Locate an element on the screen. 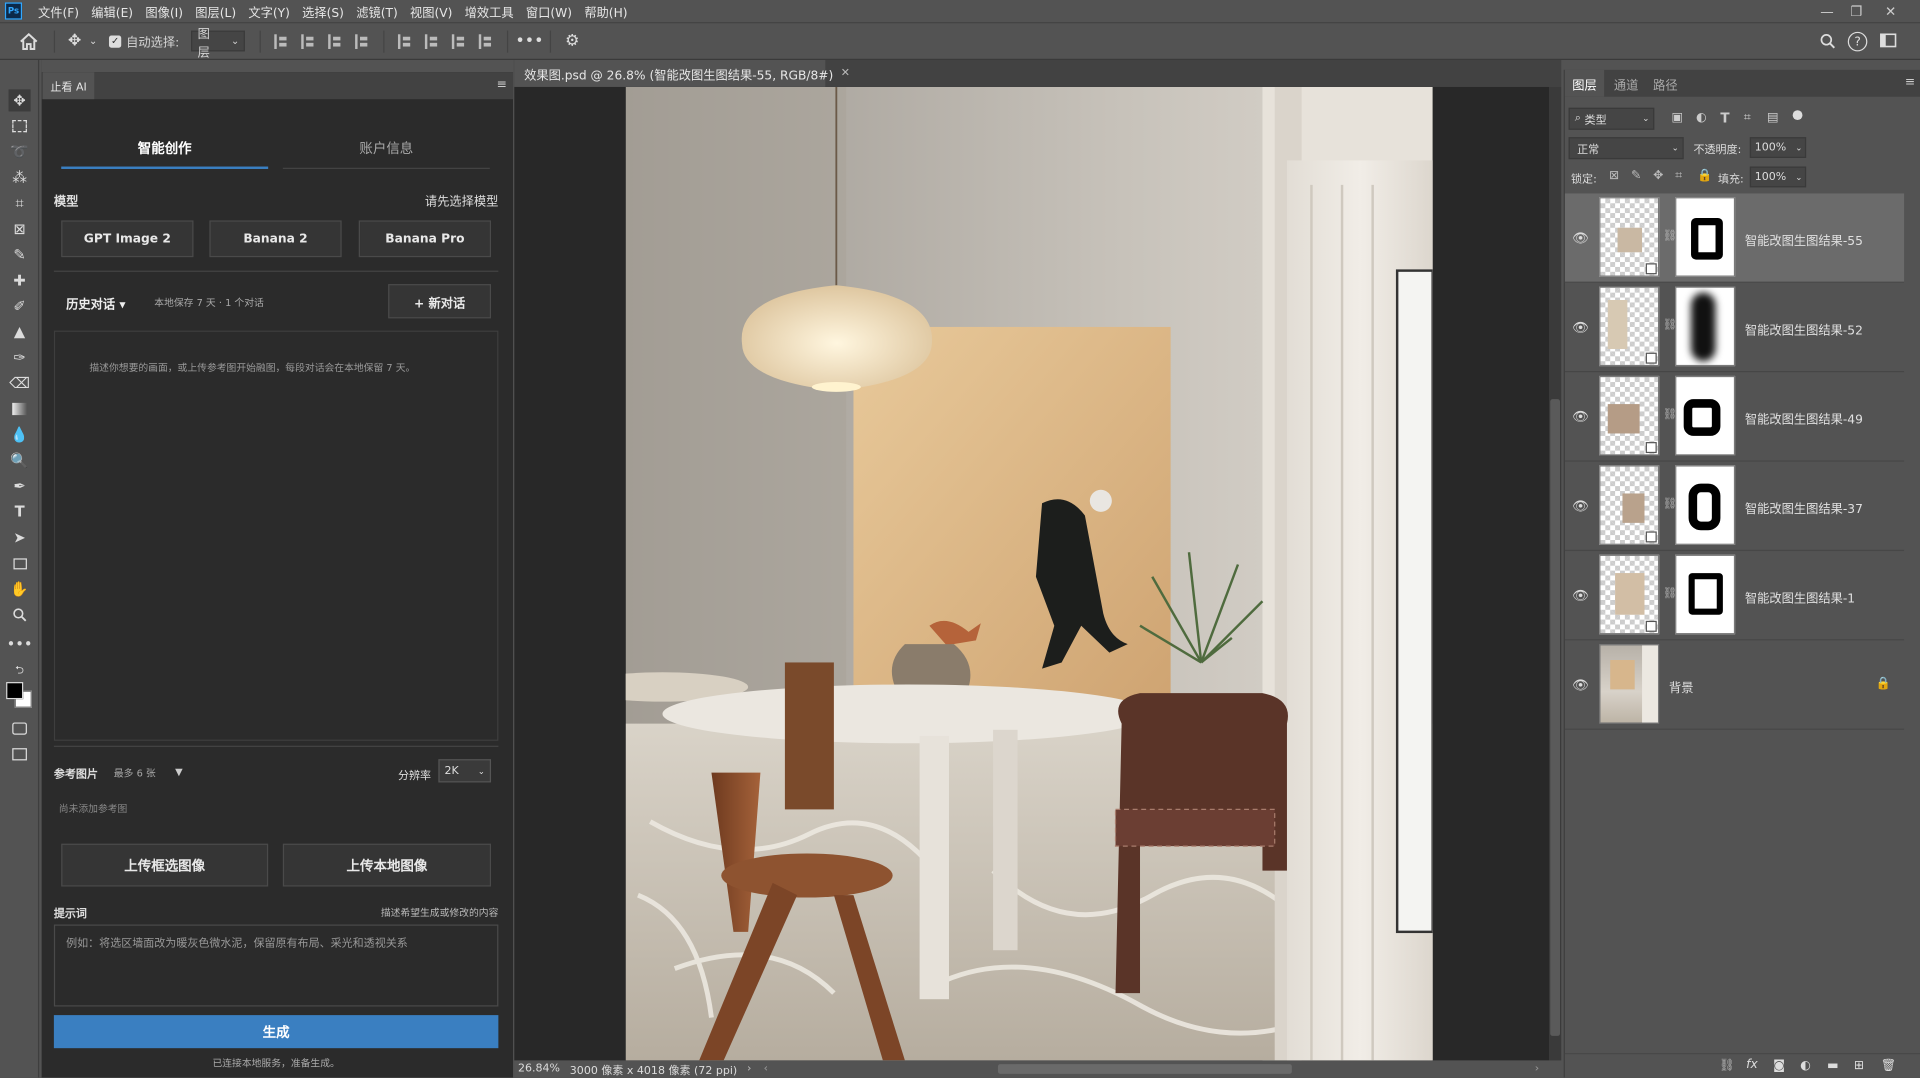 The width and height of the screenshot is (1920, 1078). model-banana-2-button: Banana 2 is located at coordinates (275, 239).